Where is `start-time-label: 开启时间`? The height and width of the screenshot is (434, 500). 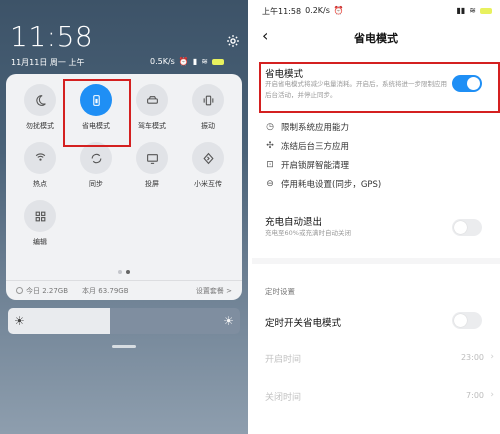
start-time-label: 开启时间 is located at coordinates (283, 358).